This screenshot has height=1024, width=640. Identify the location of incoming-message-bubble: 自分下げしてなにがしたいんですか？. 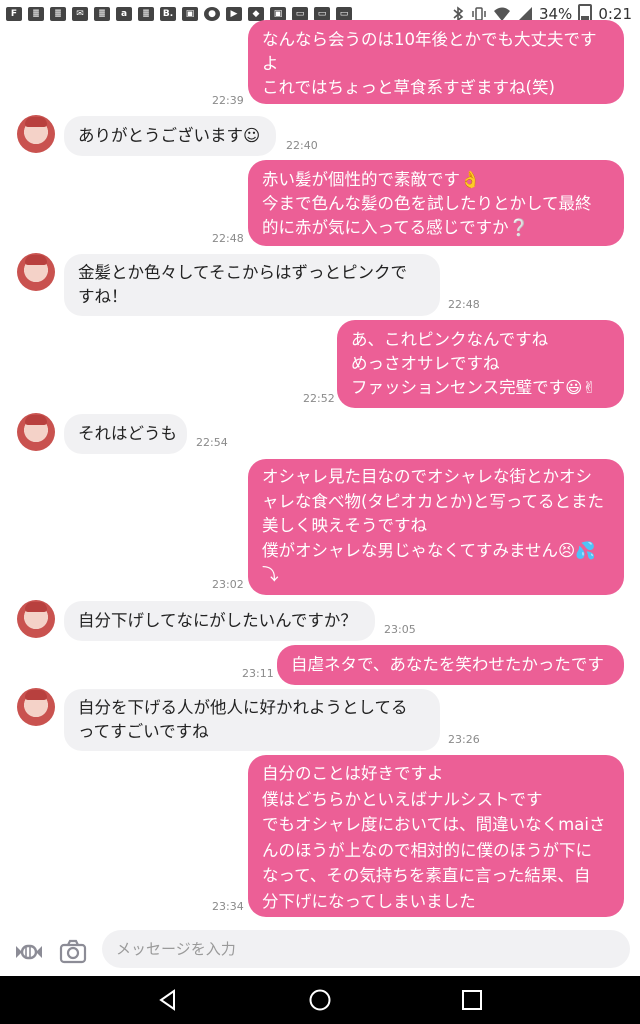
(219, 621).